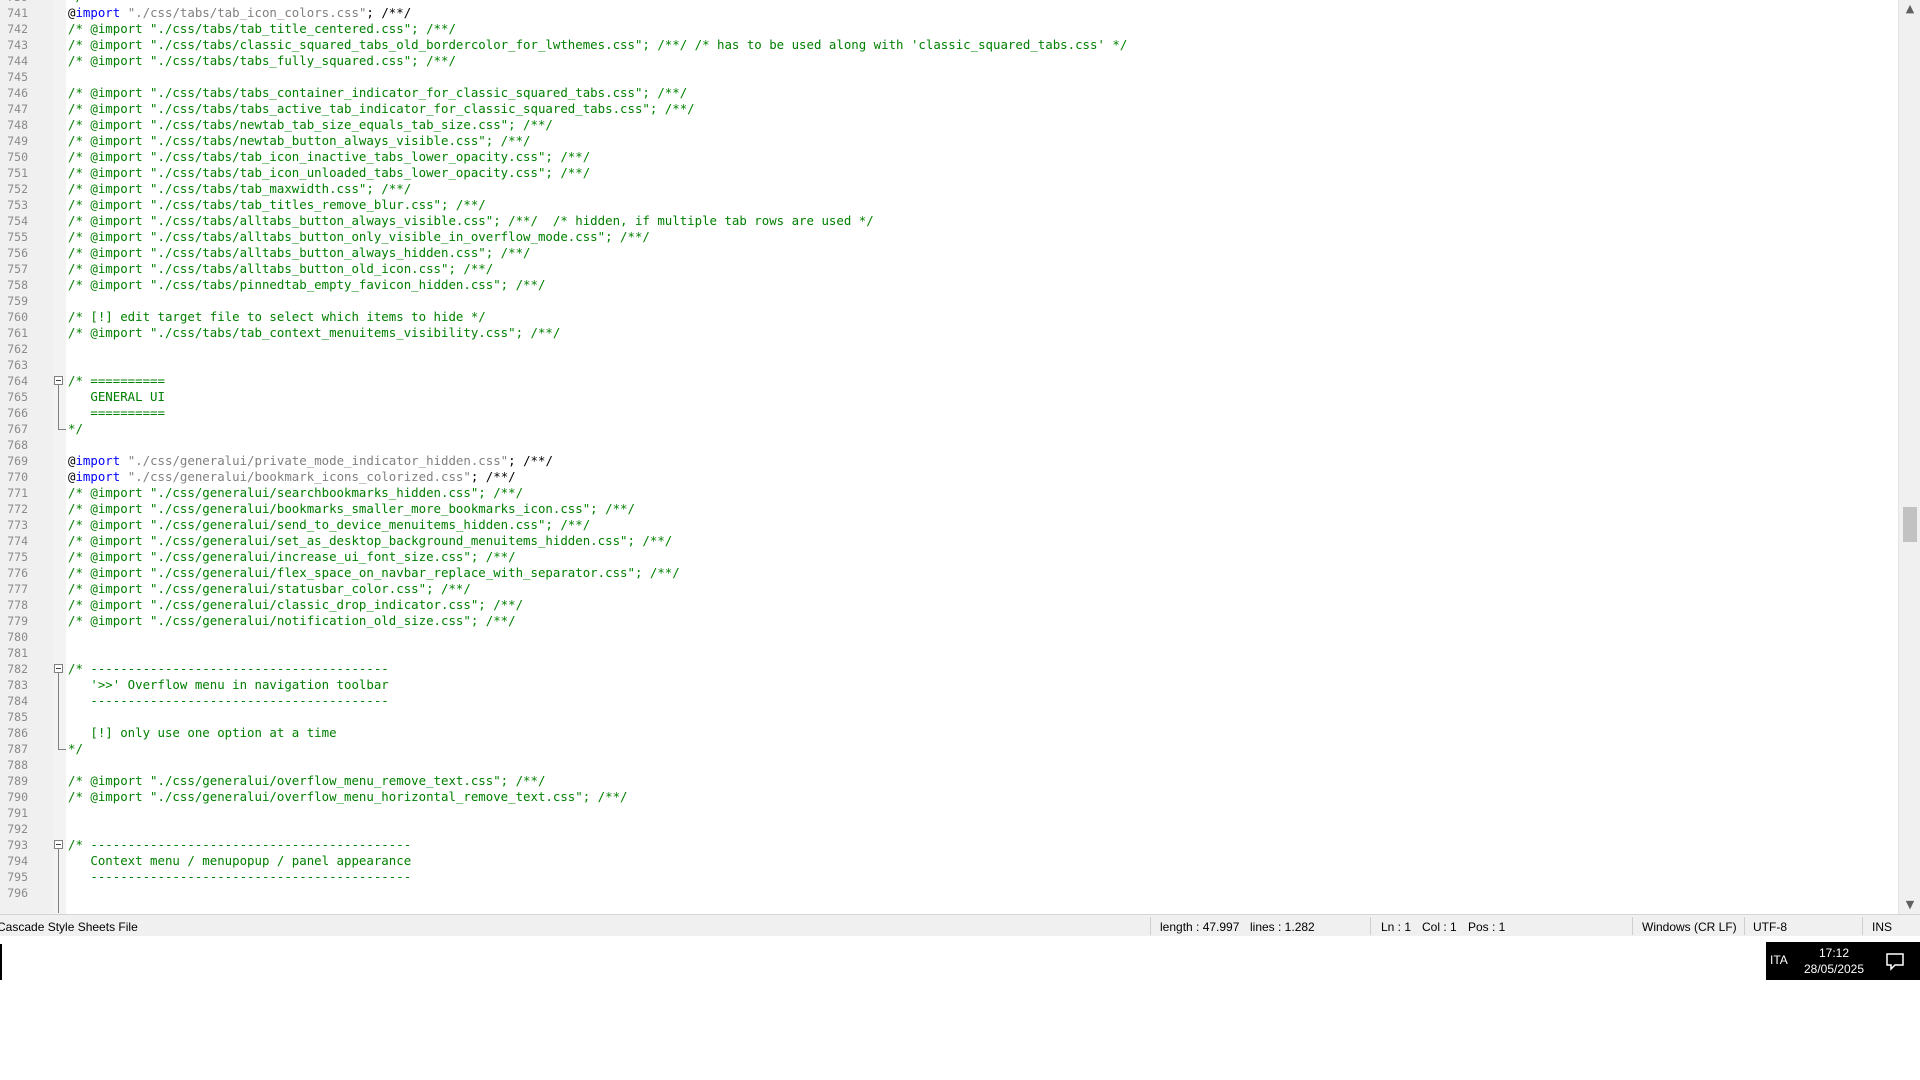 Image resolution: width=1920 pixels, height=1080 pixels. What do you see at coordinates (949, 77) in the screenshot?
I see `code-line: 745` at bounding box center [949, 77].